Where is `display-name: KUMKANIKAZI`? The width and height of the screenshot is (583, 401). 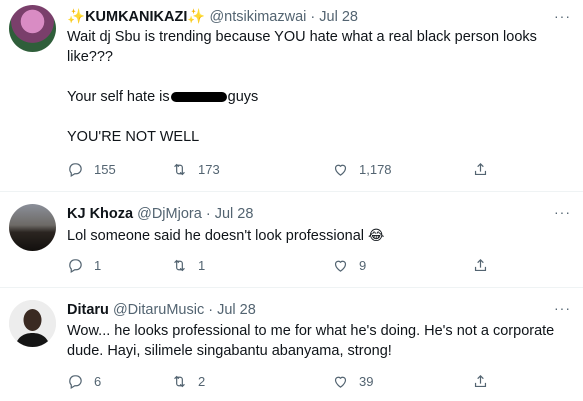 display-name: KUMKANIKAZI is located at coordinates (136, 17).